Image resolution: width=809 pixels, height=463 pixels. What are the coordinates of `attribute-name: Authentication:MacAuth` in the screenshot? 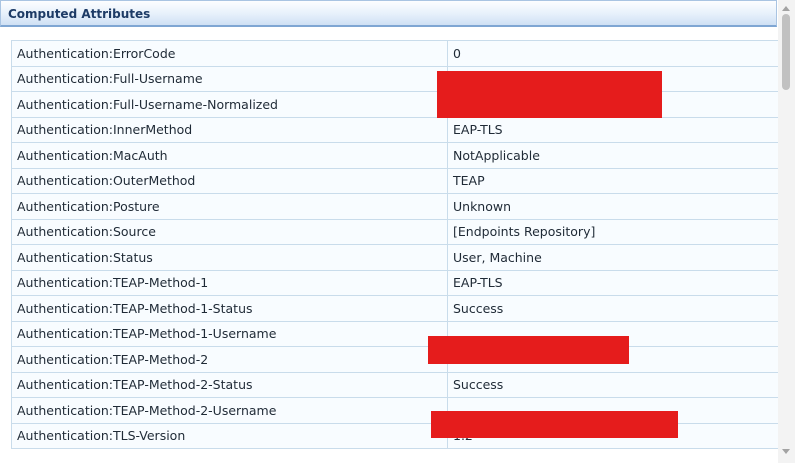 It's located at (229, 155).